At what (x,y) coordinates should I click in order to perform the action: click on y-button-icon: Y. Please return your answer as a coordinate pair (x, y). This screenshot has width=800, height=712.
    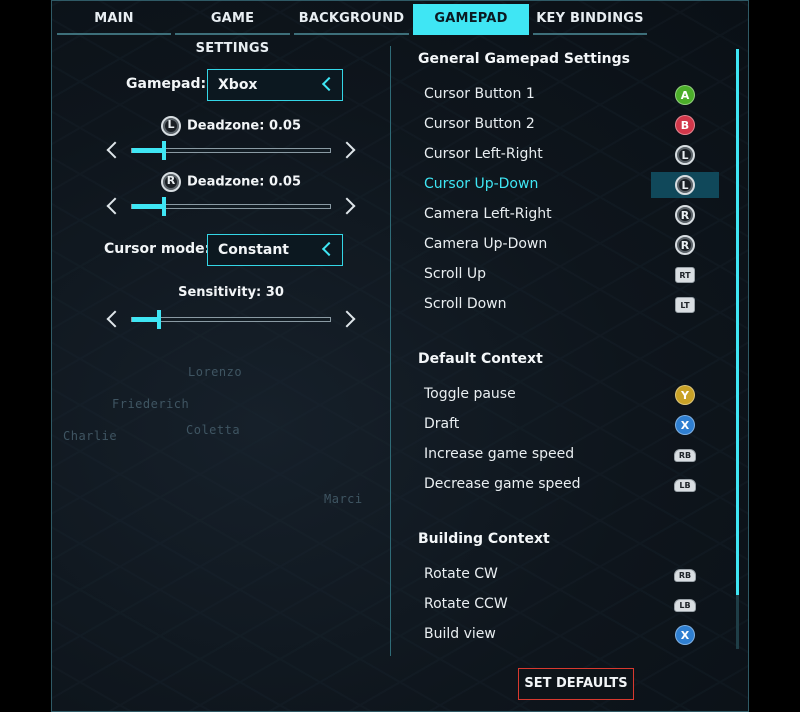
    Looking at the image, I should click on (685, 395).